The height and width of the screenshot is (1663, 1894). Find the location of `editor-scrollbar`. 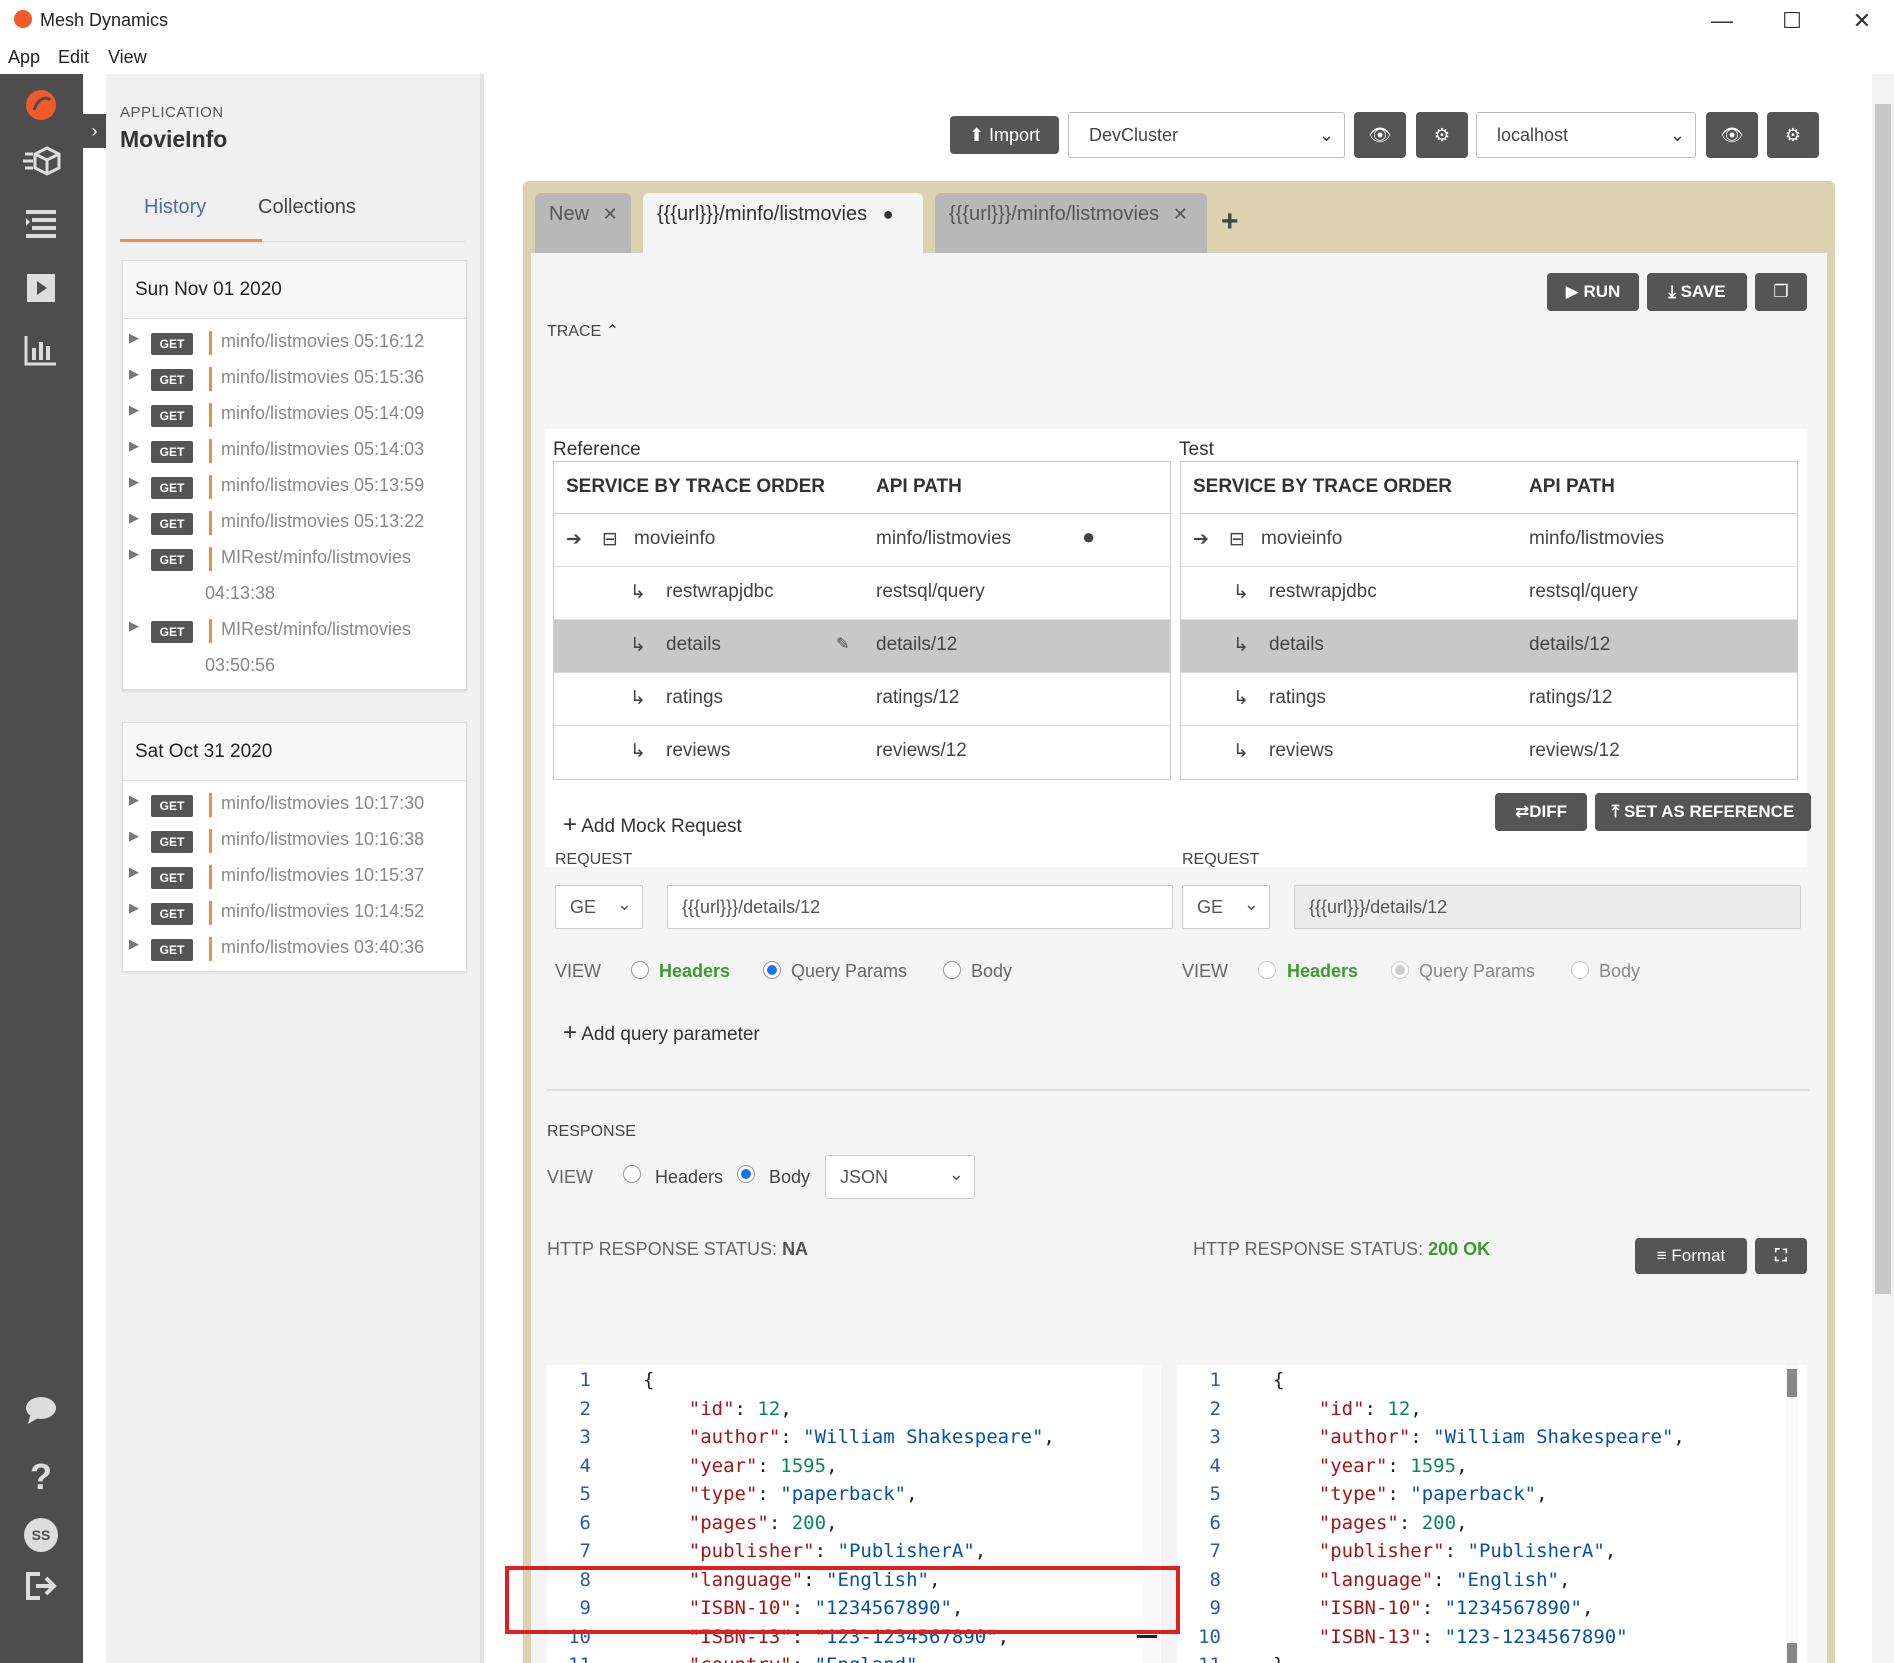

editor-scrollbar is located at coordinates (1792, 1514).